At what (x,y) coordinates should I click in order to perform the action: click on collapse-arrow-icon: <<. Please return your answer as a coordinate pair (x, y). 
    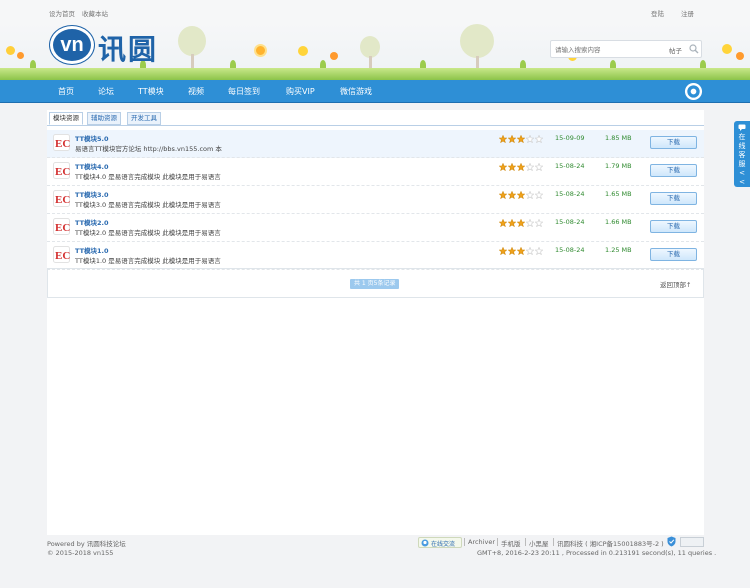
    Looking at the image, I should click on (742, 177).